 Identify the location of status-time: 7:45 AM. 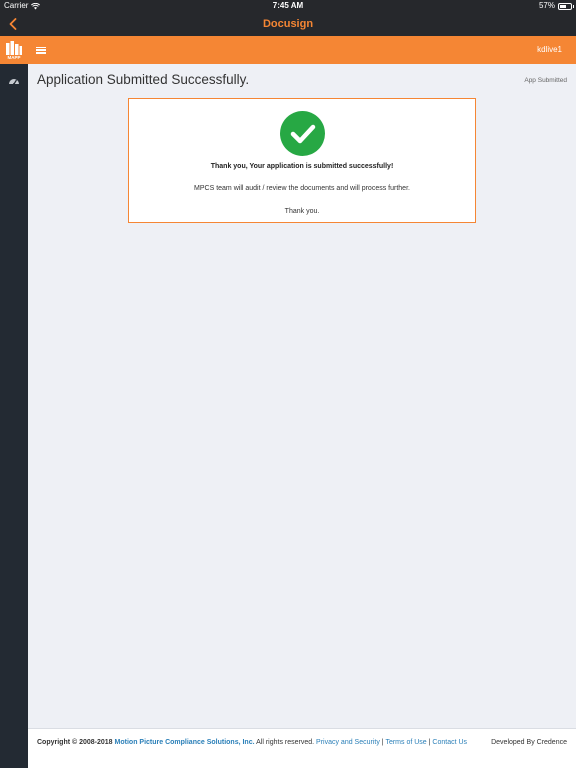
(288, 5).